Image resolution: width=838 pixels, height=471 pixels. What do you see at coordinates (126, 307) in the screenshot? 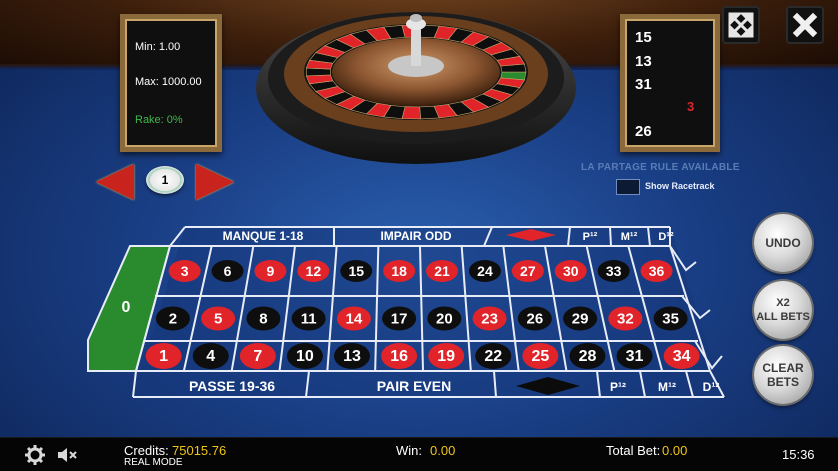
I see `zero-label: 0` at bounding box center [126, 307].